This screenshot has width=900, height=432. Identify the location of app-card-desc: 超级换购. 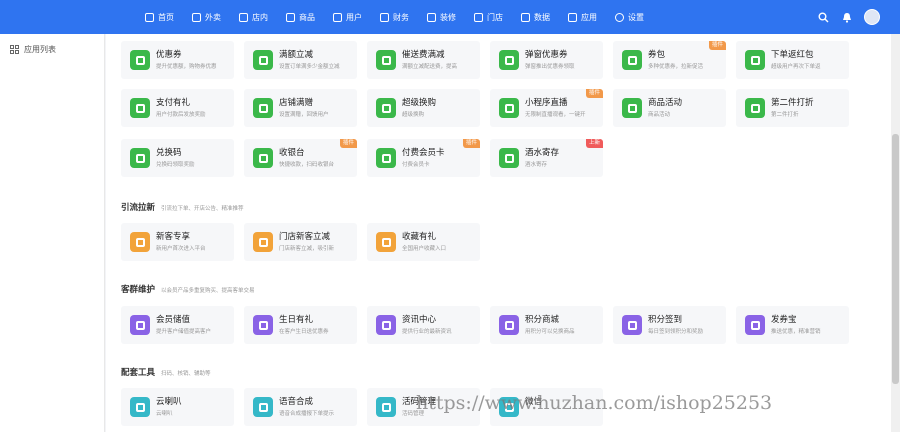
(413, 115).